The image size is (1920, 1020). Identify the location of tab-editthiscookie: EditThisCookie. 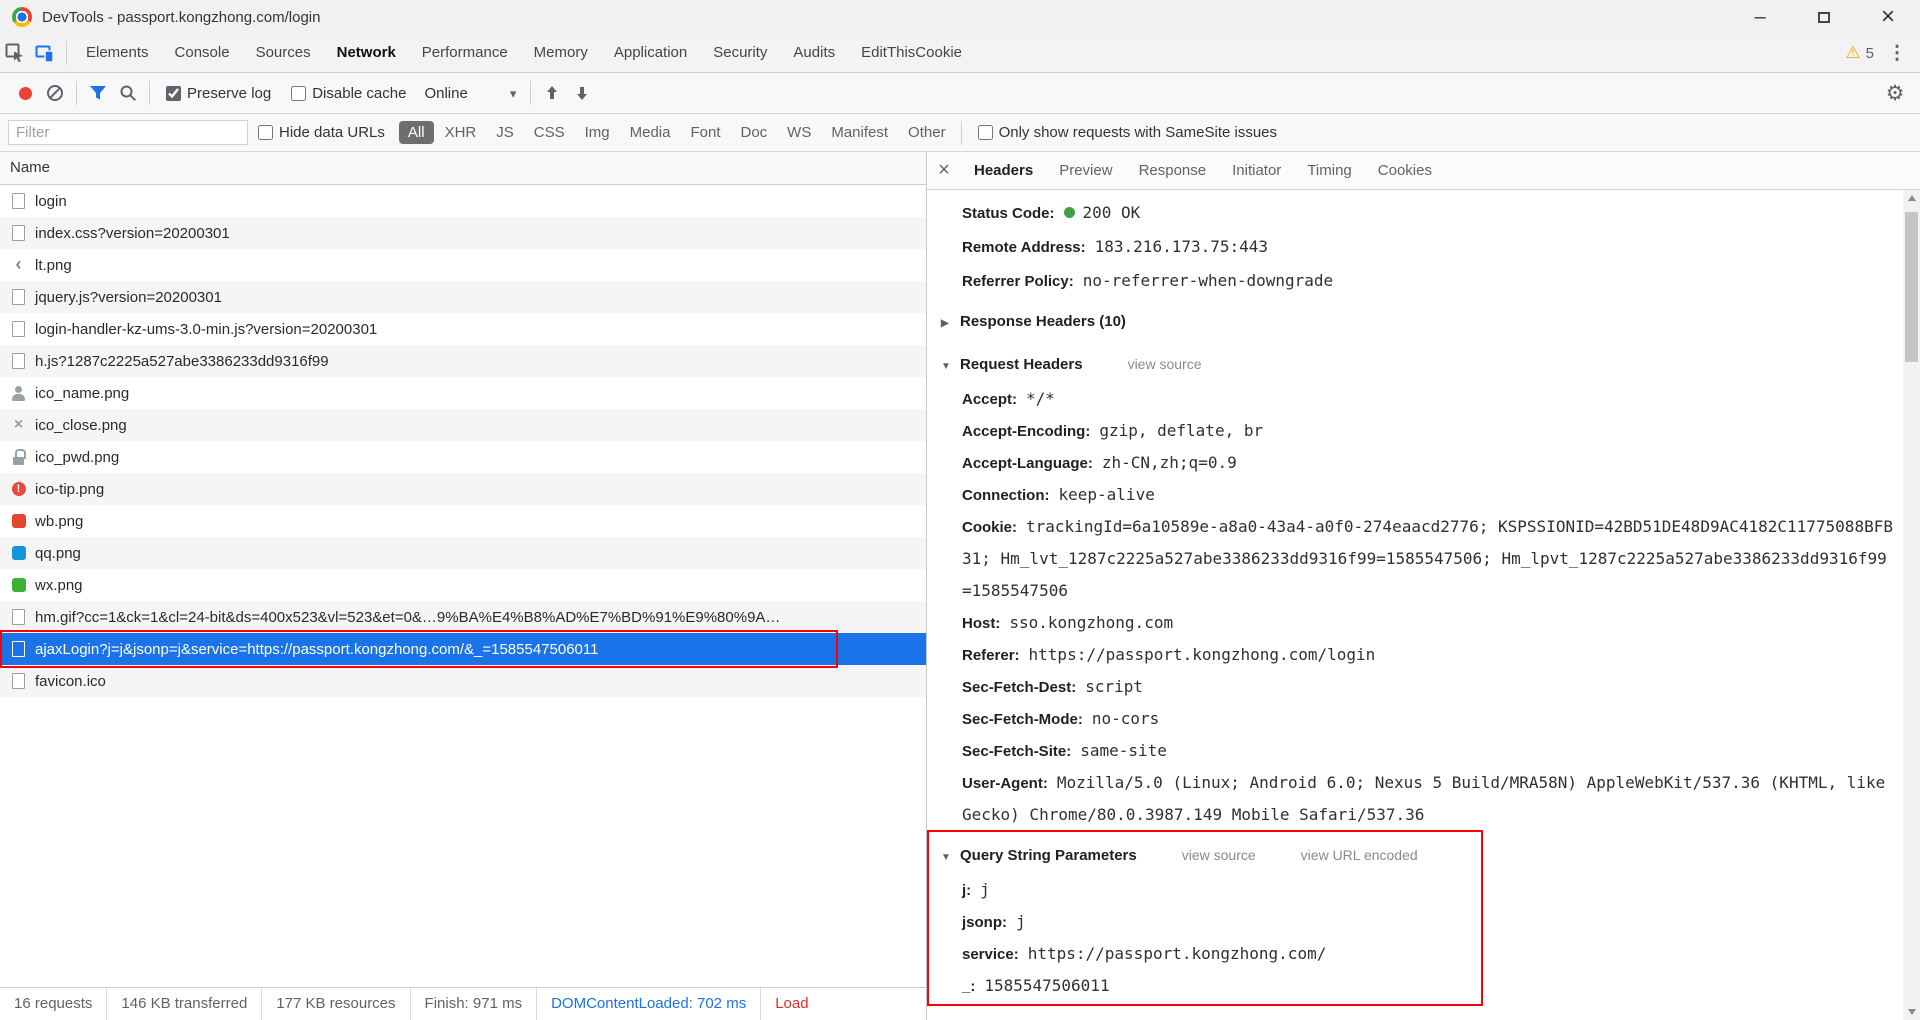
(911, 53).